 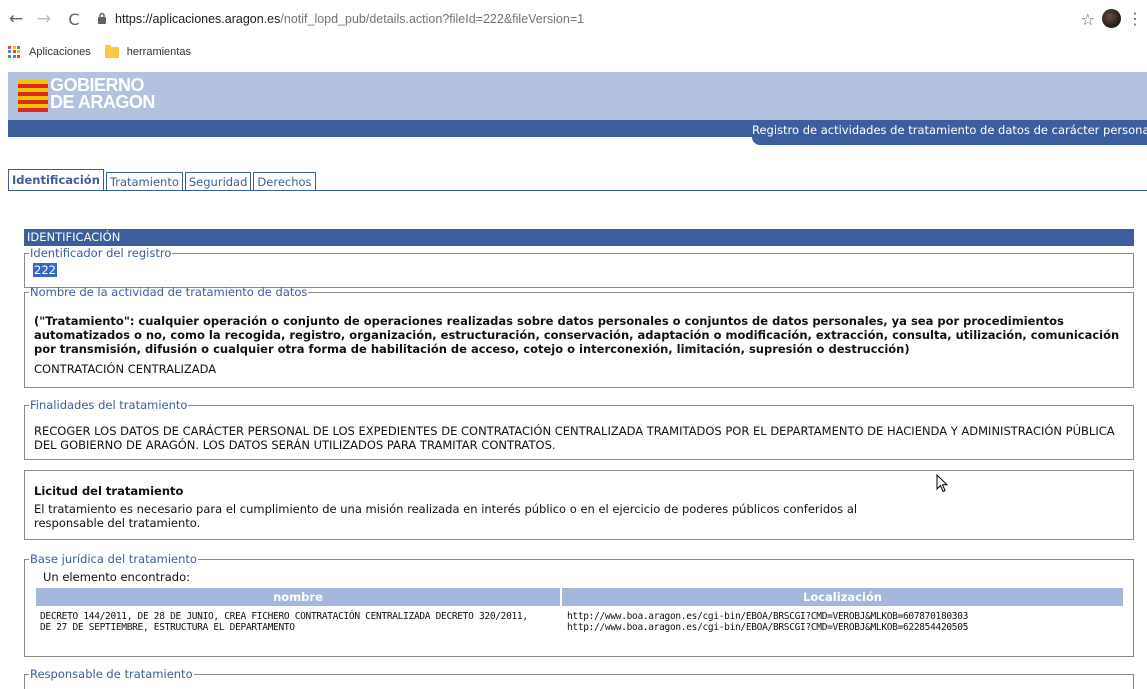 What do you see at coordinates (1088, 19) in the screenshot?
I see `bookmark-star-icon: ☆` at bounding box center [1088, 19].